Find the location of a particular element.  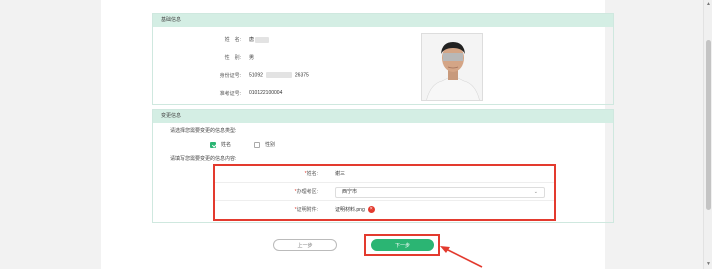

form-row-place: *办理考区: 西宁市 ⌄ is located at coordinates (384, 192).